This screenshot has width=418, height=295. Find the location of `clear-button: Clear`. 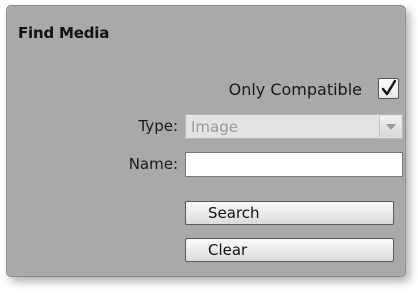

clear-button: Clear is located at coordinates (289, 250).